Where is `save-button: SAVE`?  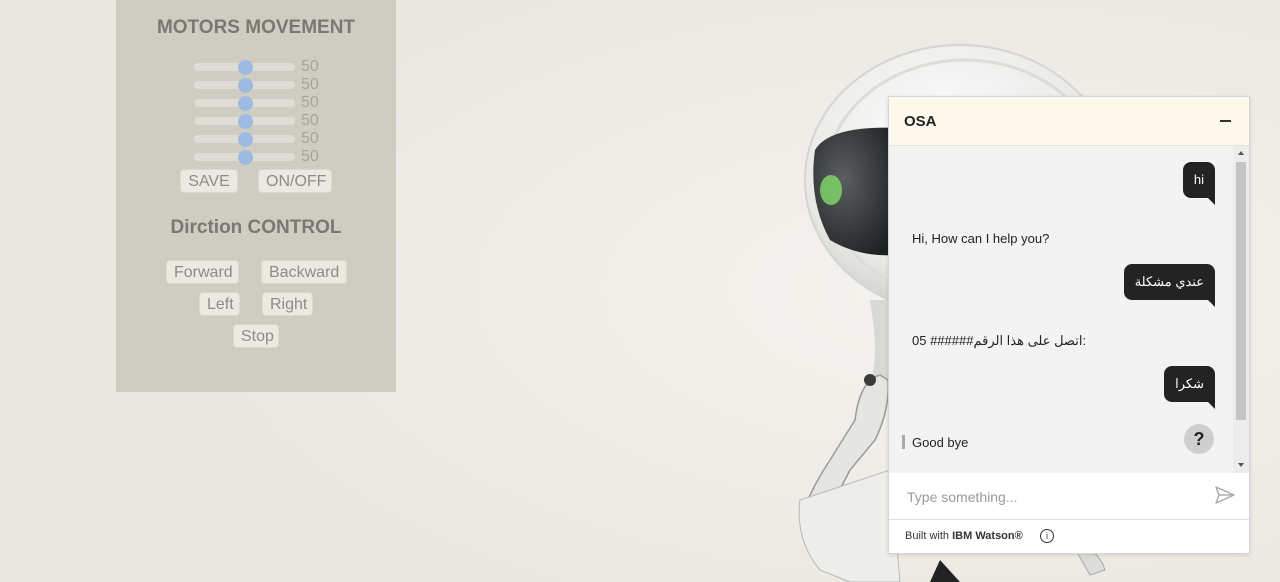 save-button: SAVE is located at coordinates (209, 181).